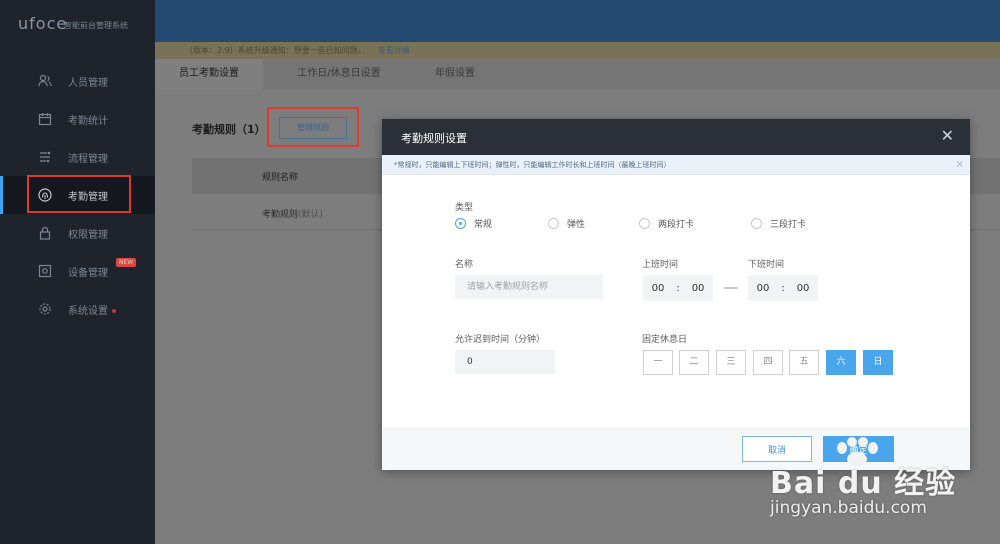 The image size is (1000, 544). Describe the element at coordinates (280, 215) in the screenshot. I see `rule-name: 考勤规则` at that location.